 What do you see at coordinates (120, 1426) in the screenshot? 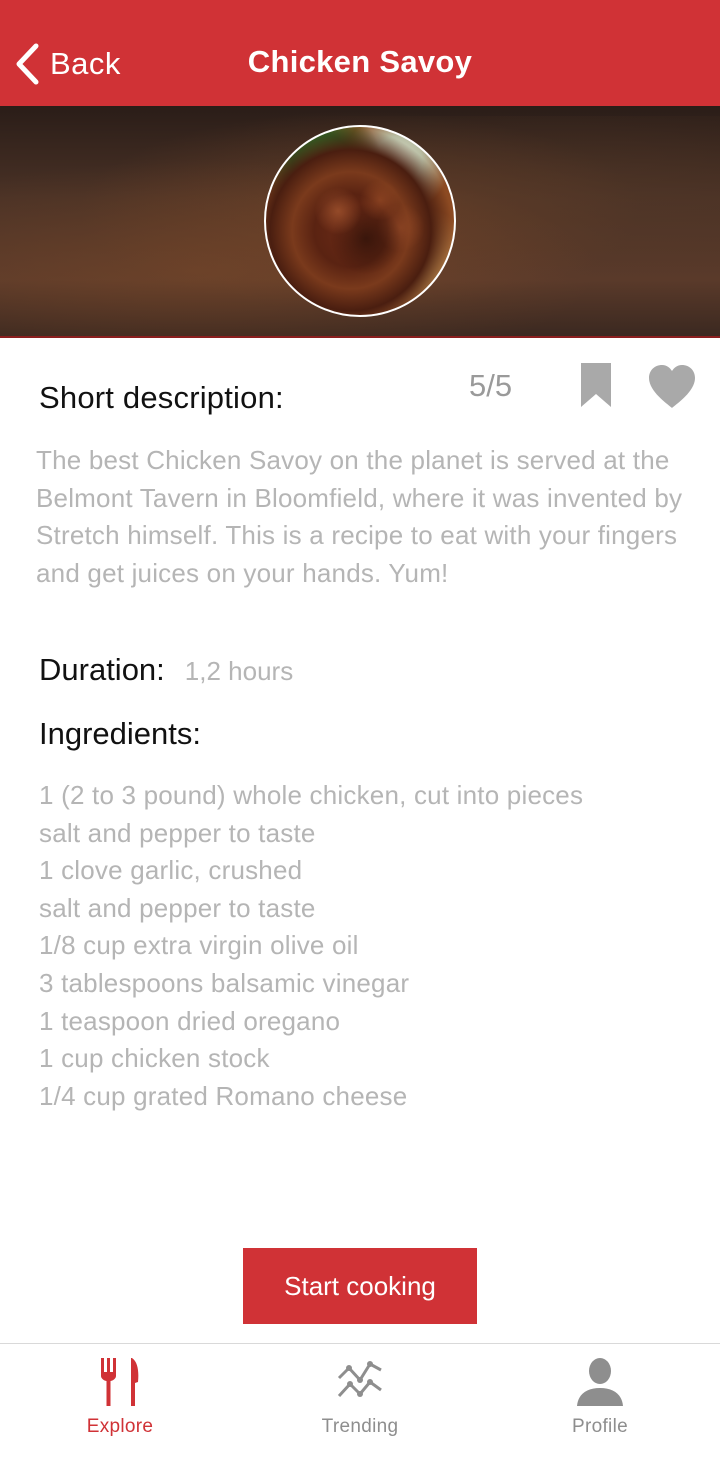
I see `tab-label: Explore` at bounding box center [120, 1426].